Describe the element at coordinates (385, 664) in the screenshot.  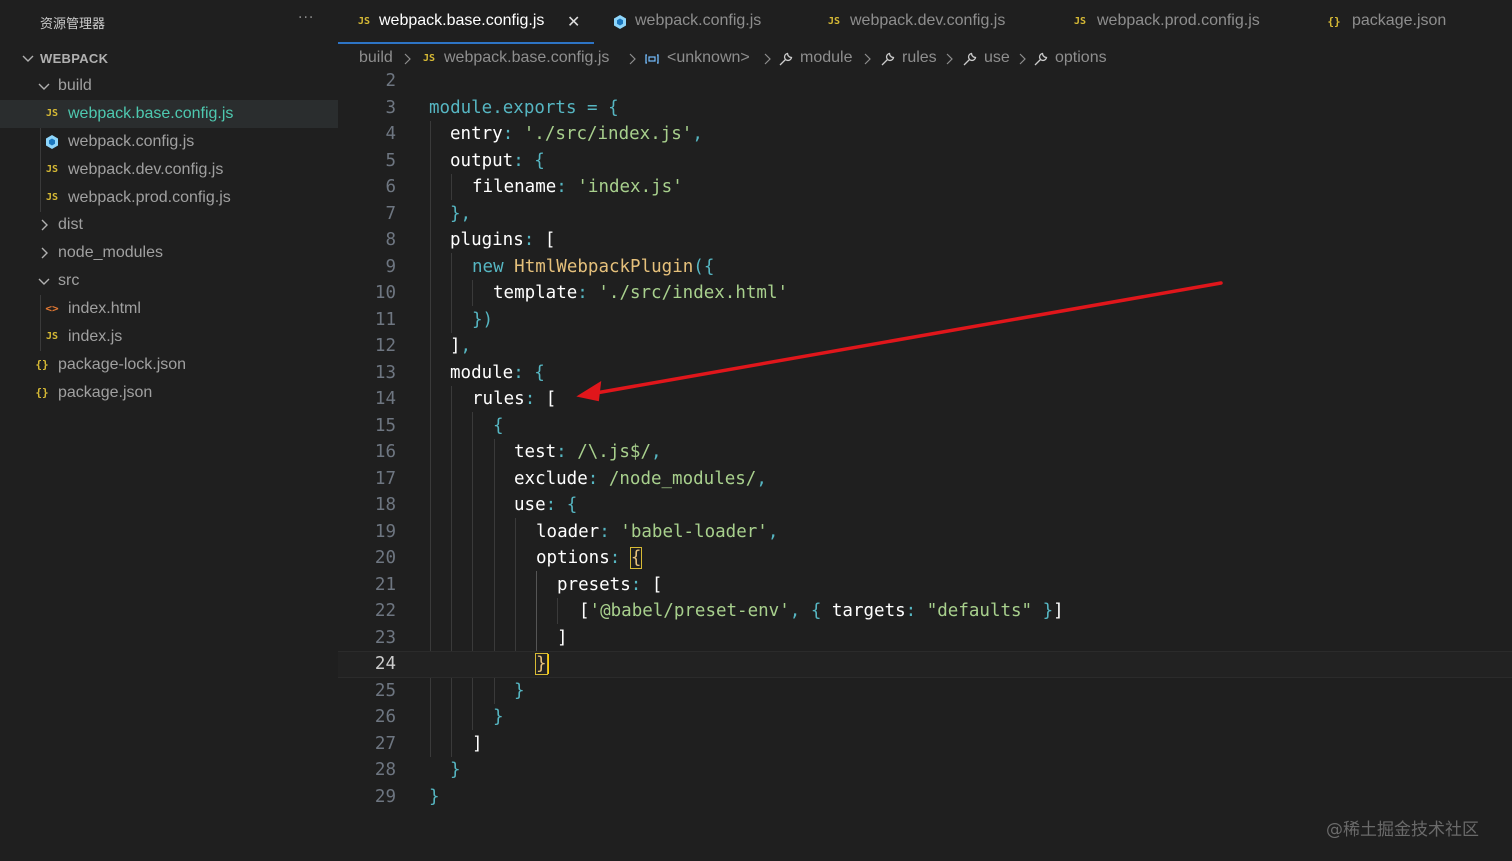
I see `line-number: 24` at that location.